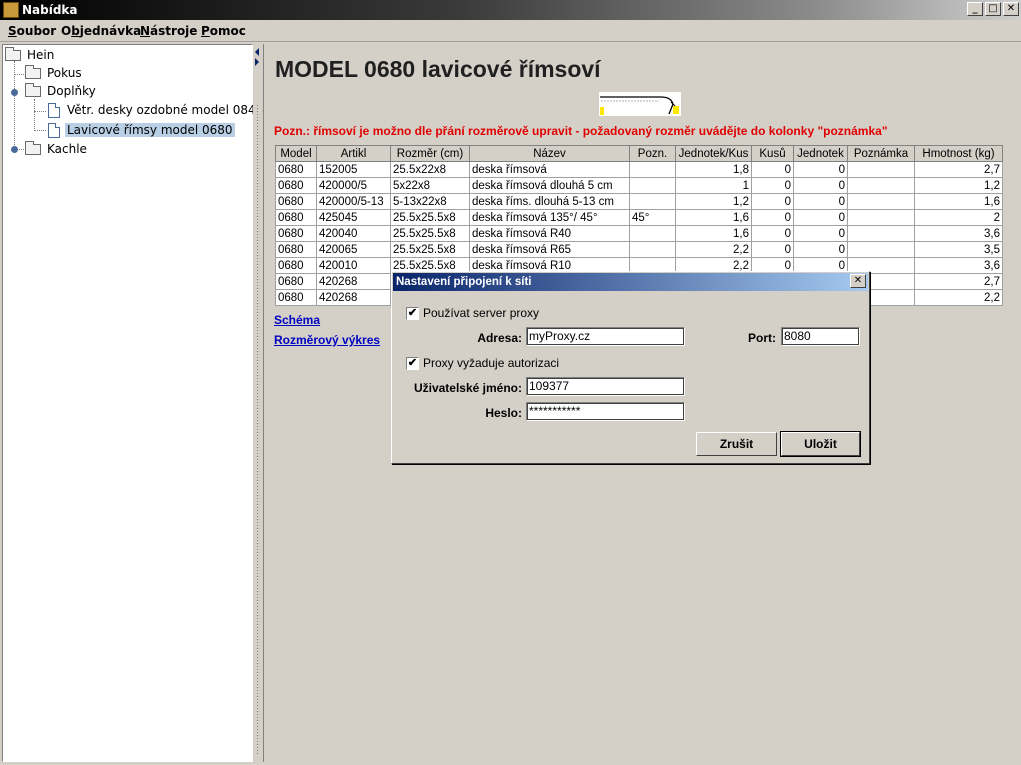  Describe the element at coordinates (713, 169) in the screenshot. I see `table-cell: 1,8` at that location.